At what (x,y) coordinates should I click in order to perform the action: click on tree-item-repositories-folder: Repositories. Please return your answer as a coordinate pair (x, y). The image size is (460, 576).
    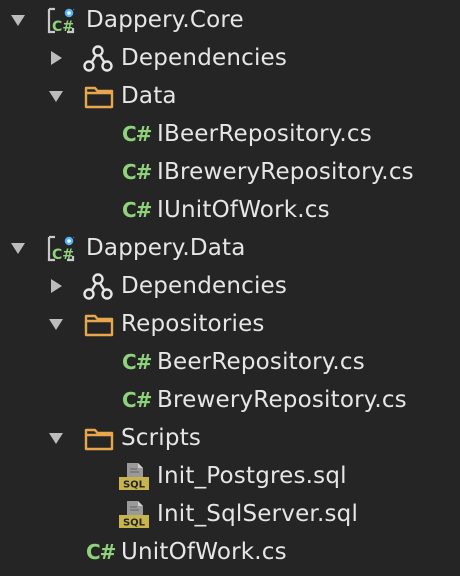
    Looking at the image, I should click on (230, 324).